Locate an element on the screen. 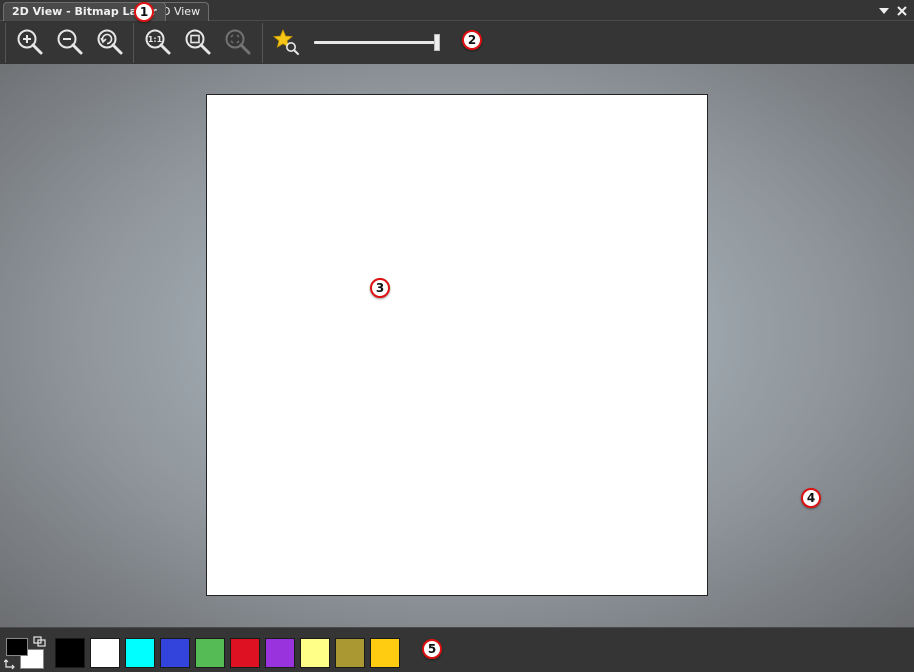 The image size is (914, 672). zoom-fit-icon is located at coordinates (198, 42).